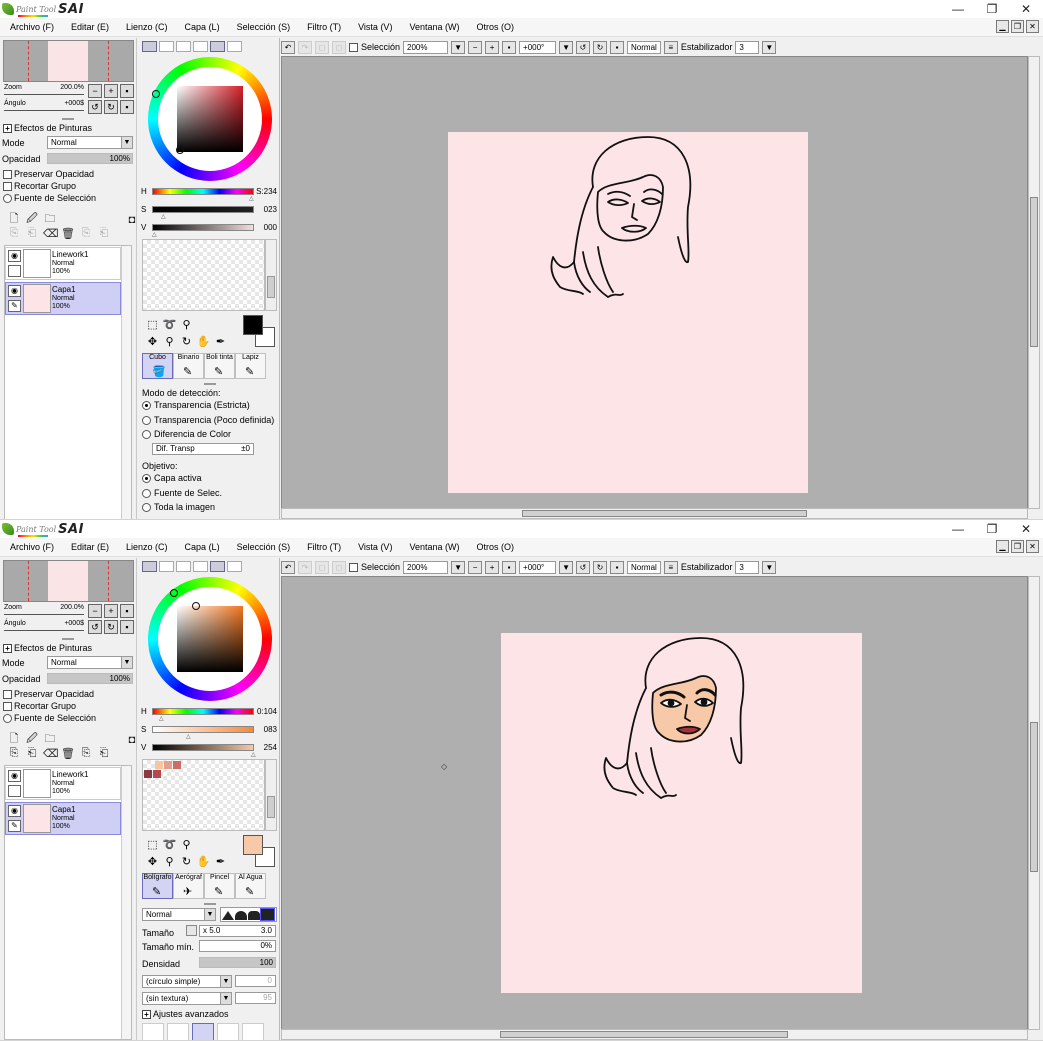 The width and height of the screenshot is (1043, 1041). I want to click on redo-icon: ↷, so click(305, 47).